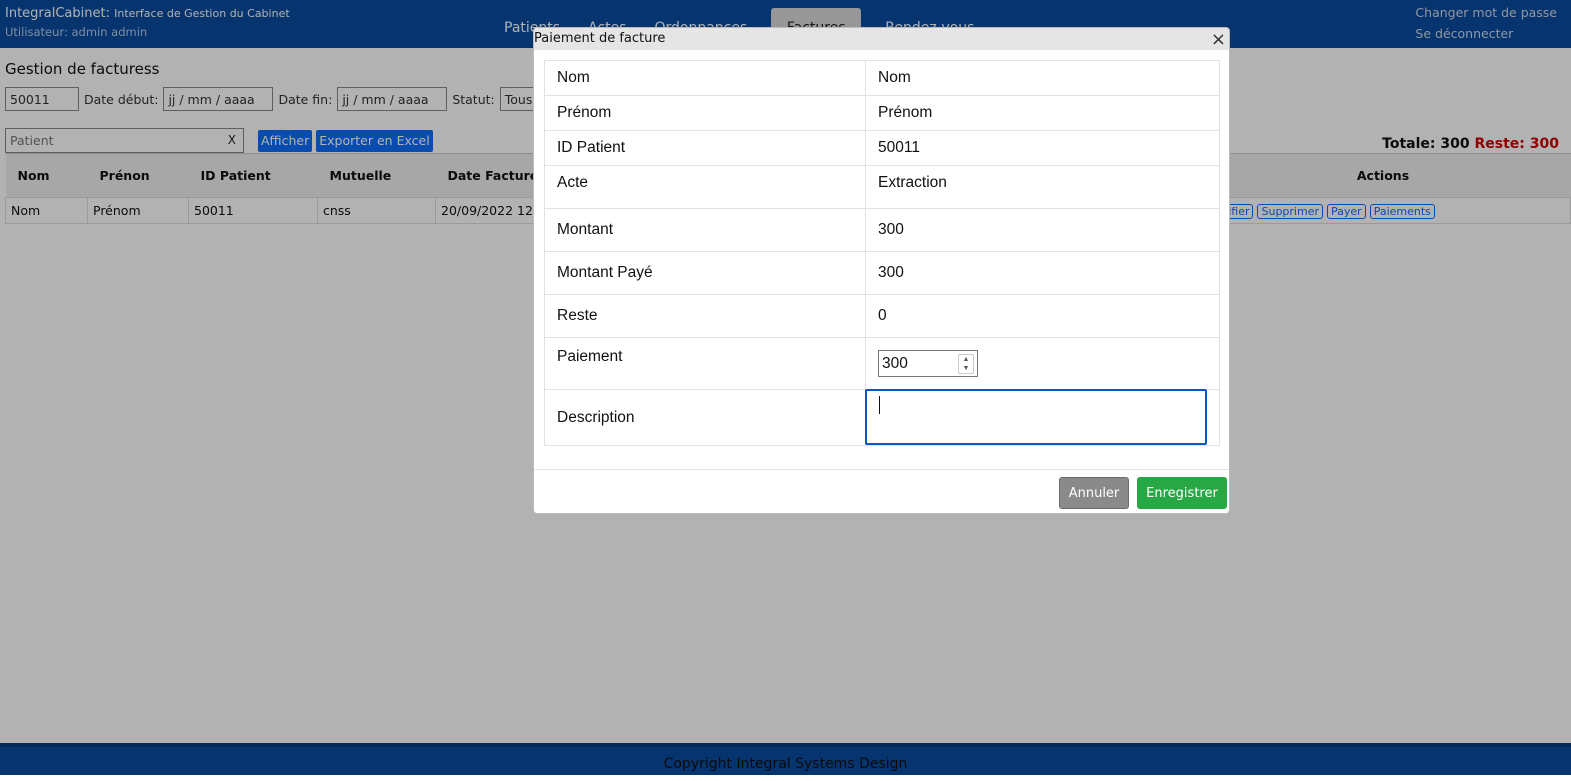  I want to click on detail-row-description: Description, so click(882, 417).